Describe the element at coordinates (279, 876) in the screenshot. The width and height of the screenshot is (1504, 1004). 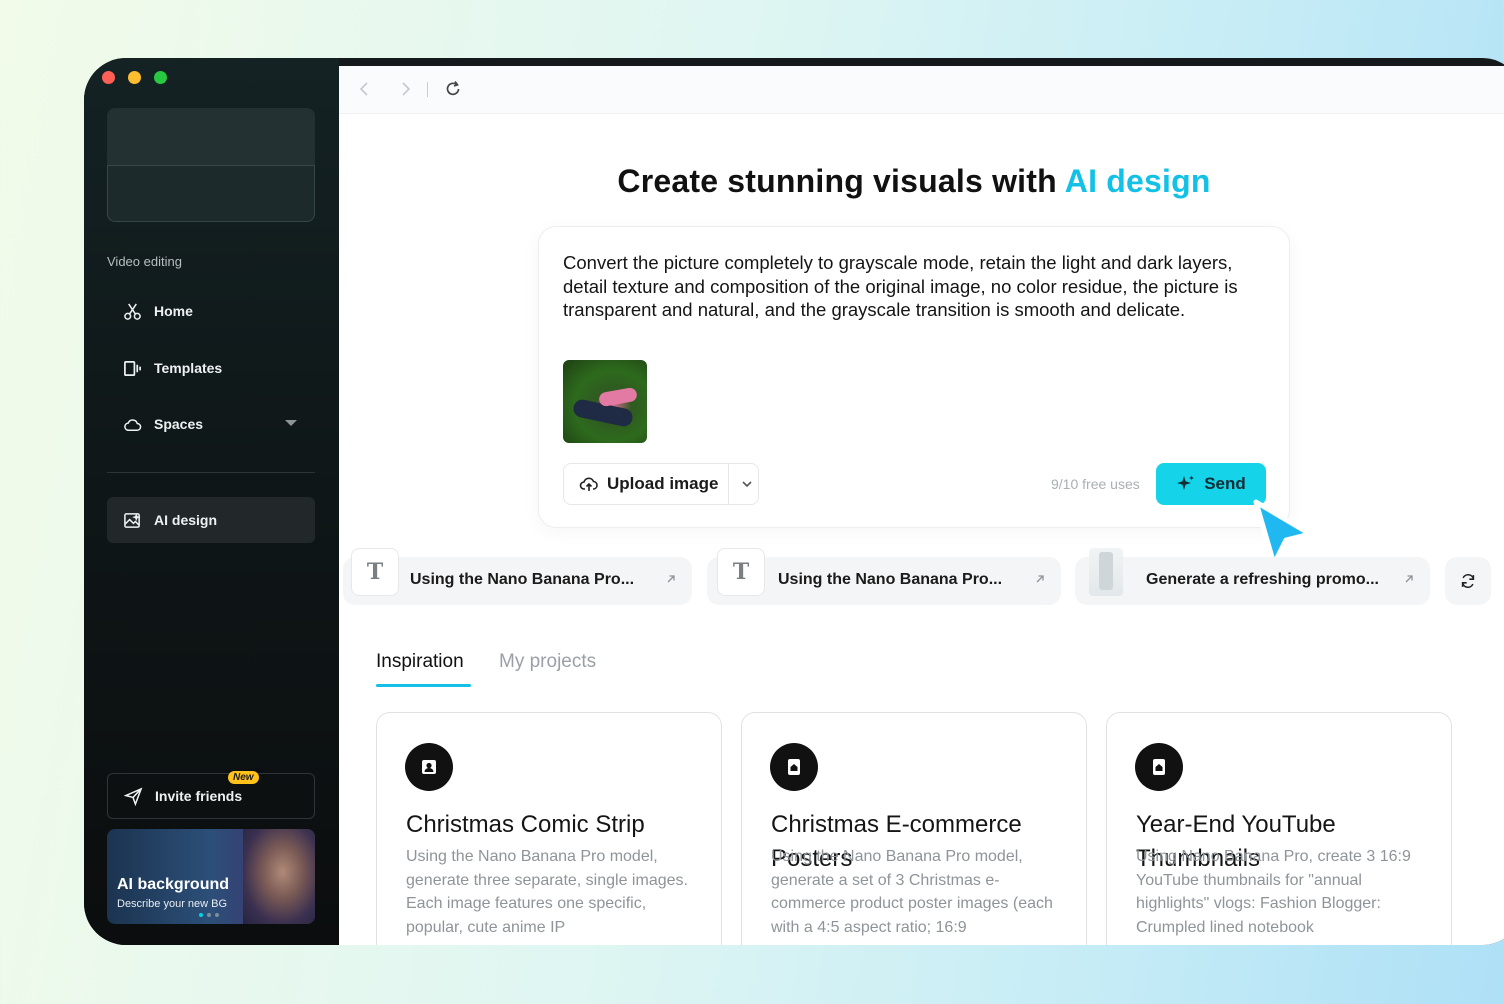
I see `promo-portrait-image` at that location.